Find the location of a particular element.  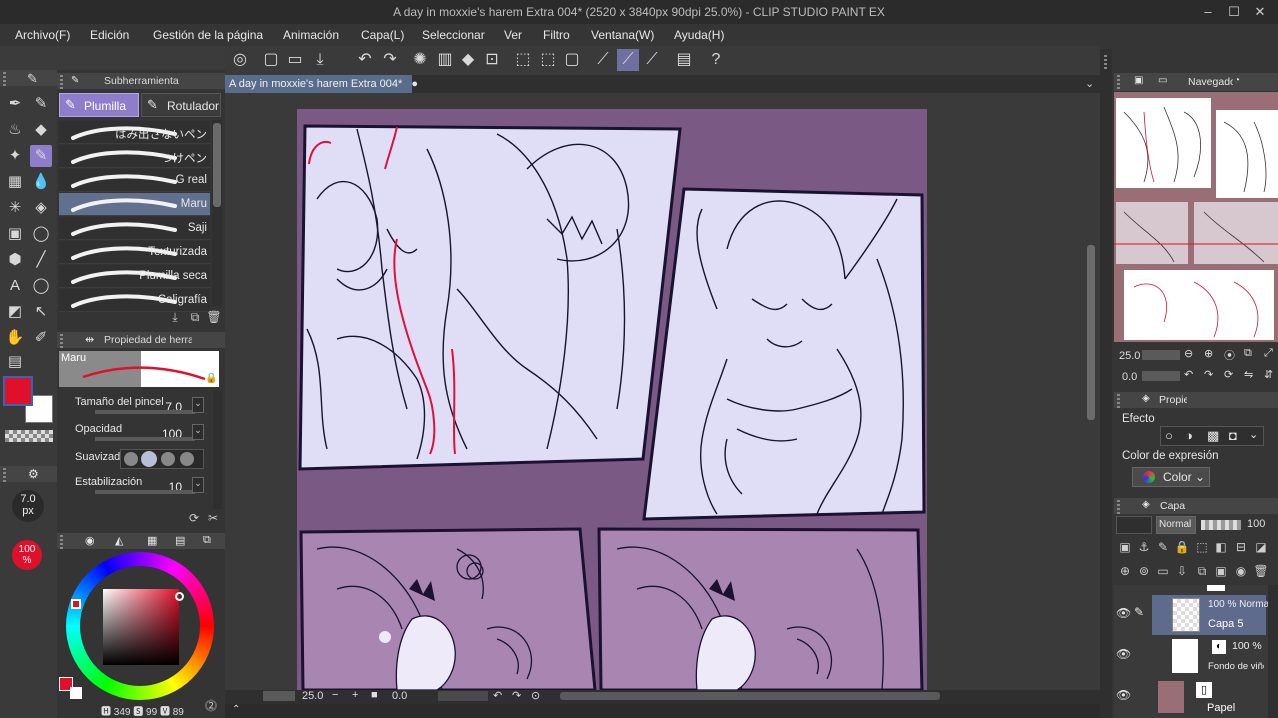

eraser-tool-icon: ◆ is located at coordinates (41, 130).